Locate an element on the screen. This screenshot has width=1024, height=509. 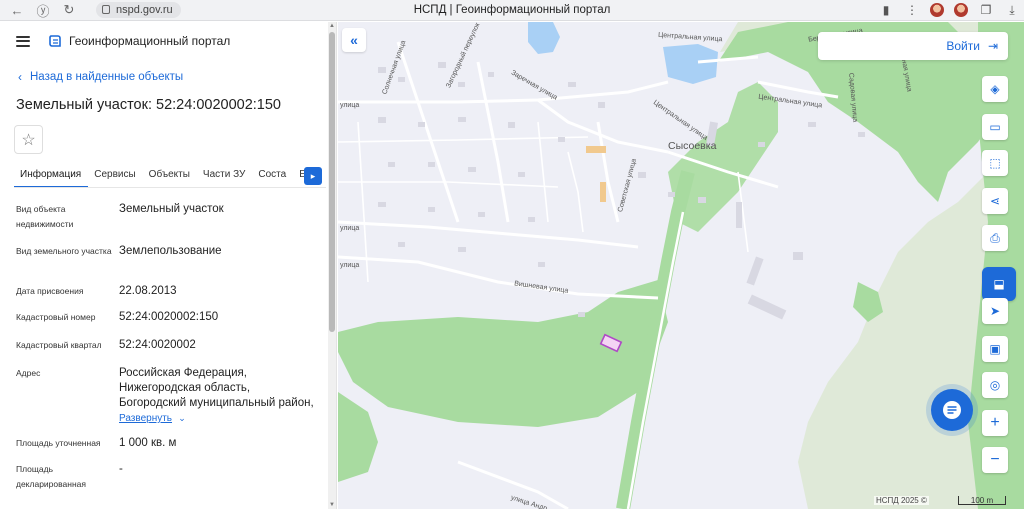
url-text: nspd.gov.ru is located at coordinates (144, 10).